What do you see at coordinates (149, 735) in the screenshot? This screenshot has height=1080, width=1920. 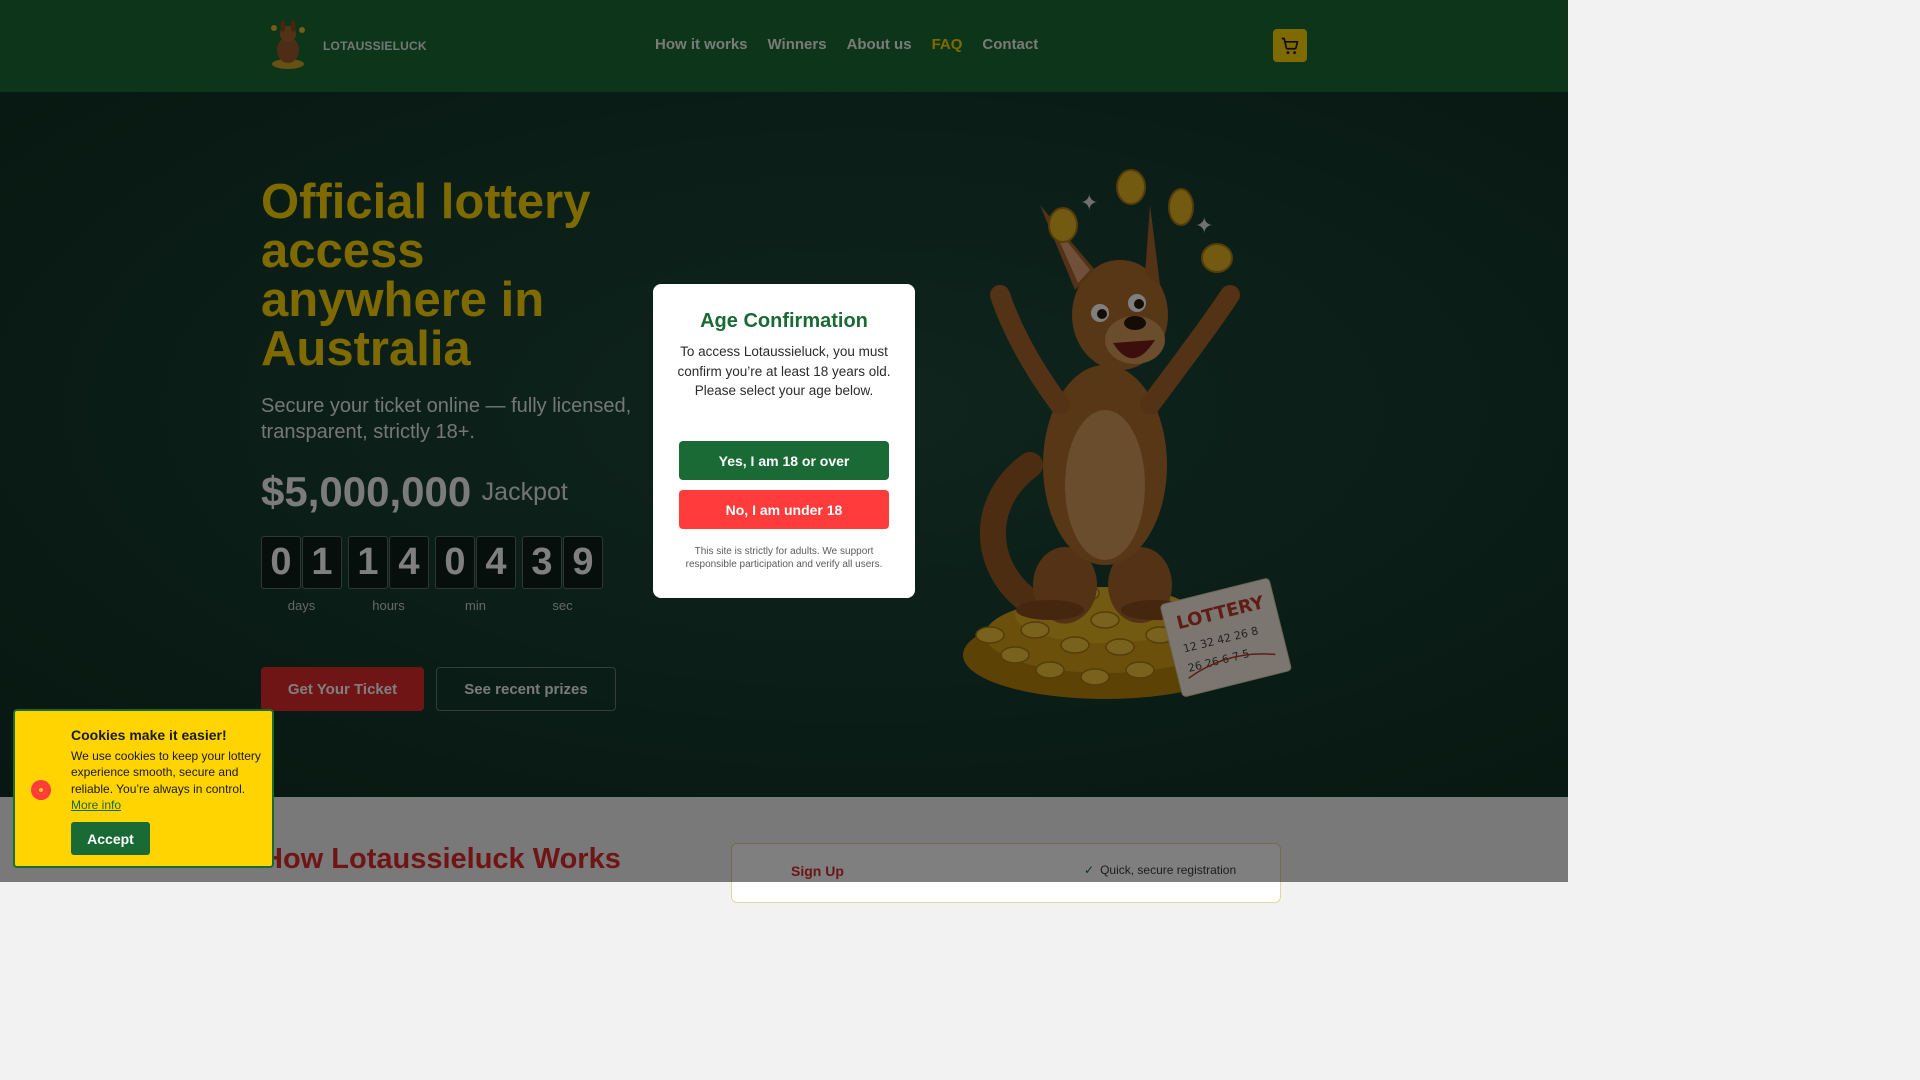 I see `cookie-title: Cookies make it easier!` at bounding box center [149, 735].